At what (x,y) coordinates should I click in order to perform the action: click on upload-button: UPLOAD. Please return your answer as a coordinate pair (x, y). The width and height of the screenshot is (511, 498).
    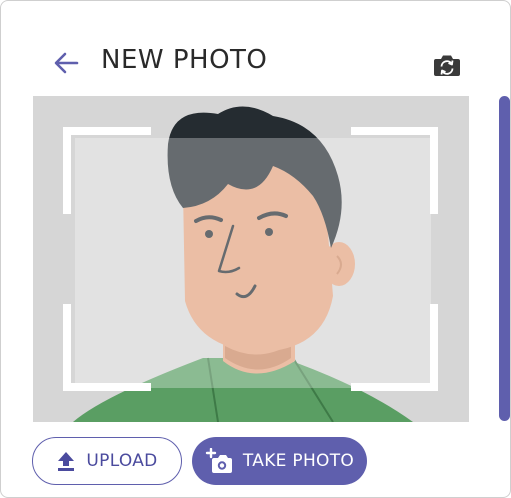
    Looking at the image, I should click on (107, 461).